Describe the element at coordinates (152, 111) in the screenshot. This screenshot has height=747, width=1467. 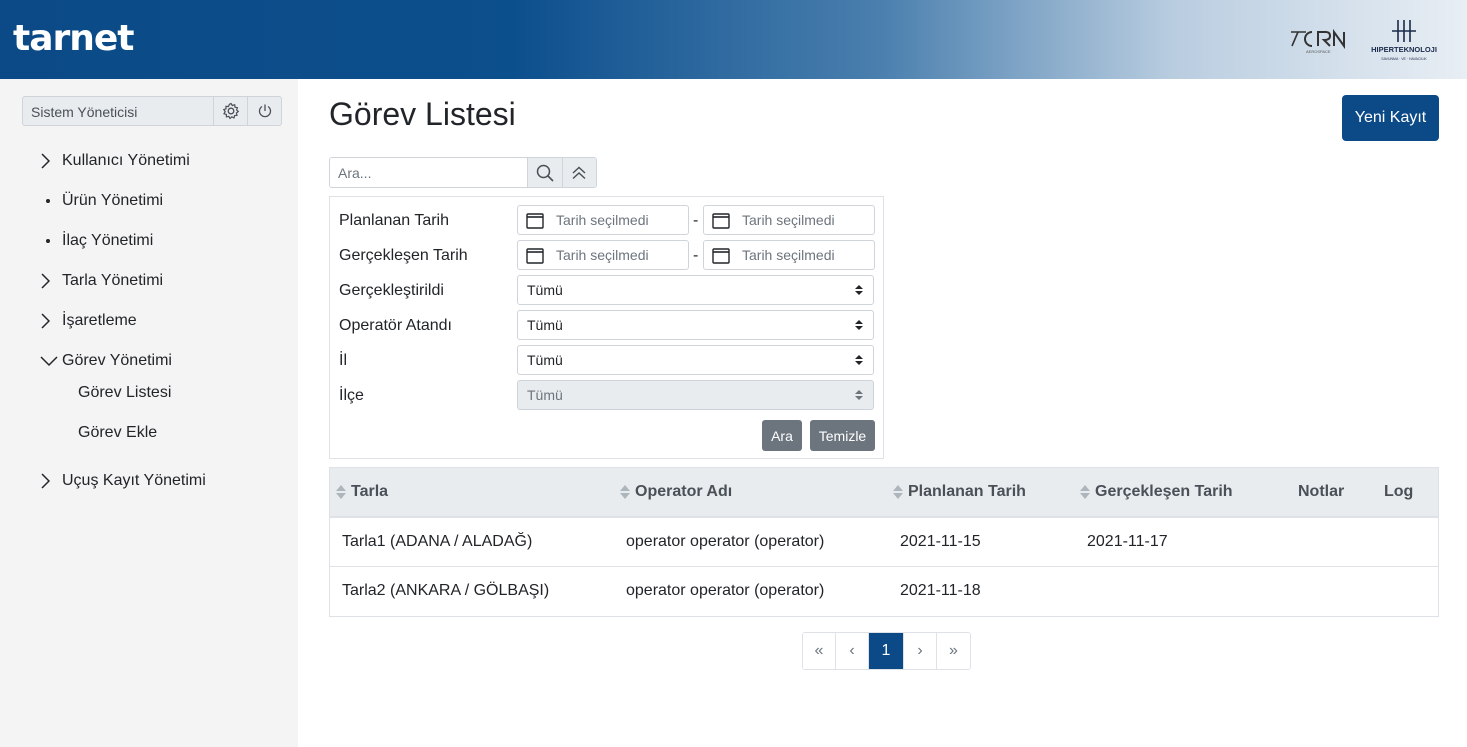
I see `user-box: Sistem Yöneticisi` at that location.